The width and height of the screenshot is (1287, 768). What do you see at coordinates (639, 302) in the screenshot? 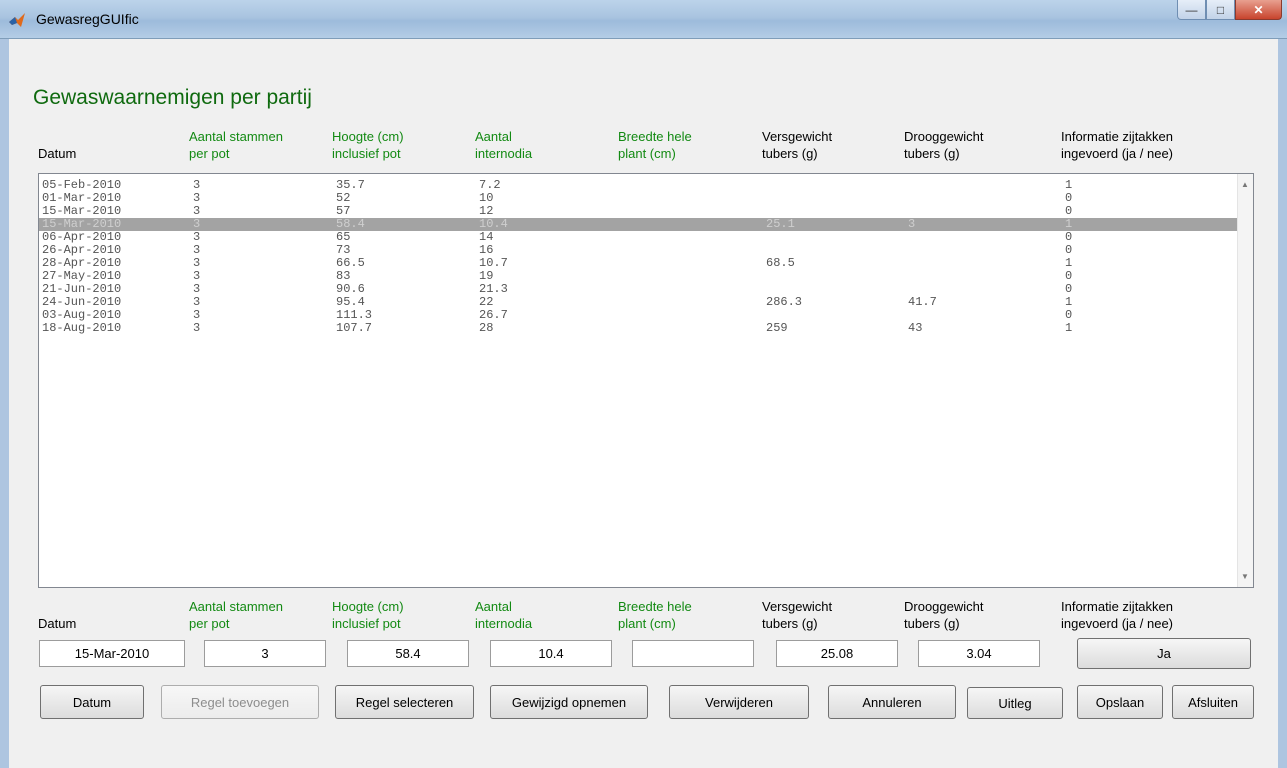
I see `list-item: 24-Jun-2010 3 95.4 22 286.3 41.7 1` at bounding box center [639, 302].